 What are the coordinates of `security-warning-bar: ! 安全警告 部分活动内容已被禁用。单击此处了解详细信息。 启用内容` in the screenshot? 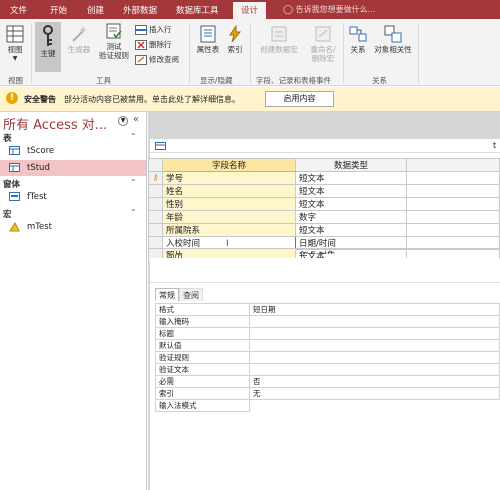 It's located at (250, 99).